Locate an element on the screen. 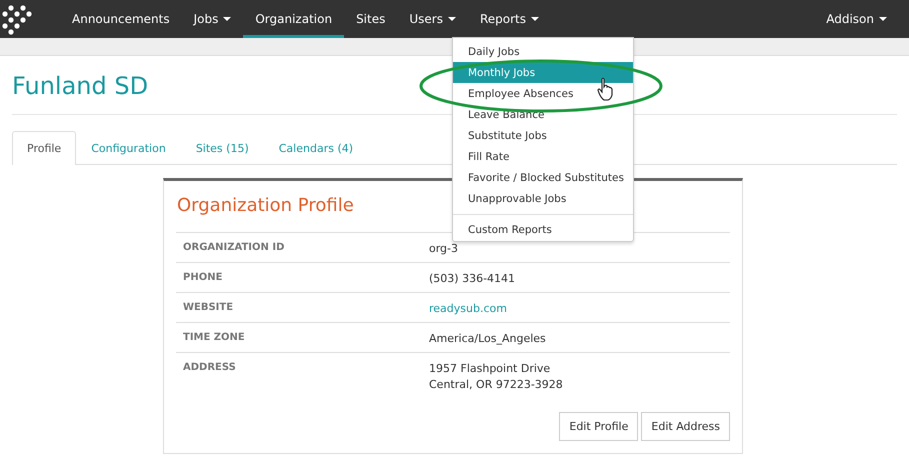  menu-item: Fill Rate is located at coordinates (543, 156).